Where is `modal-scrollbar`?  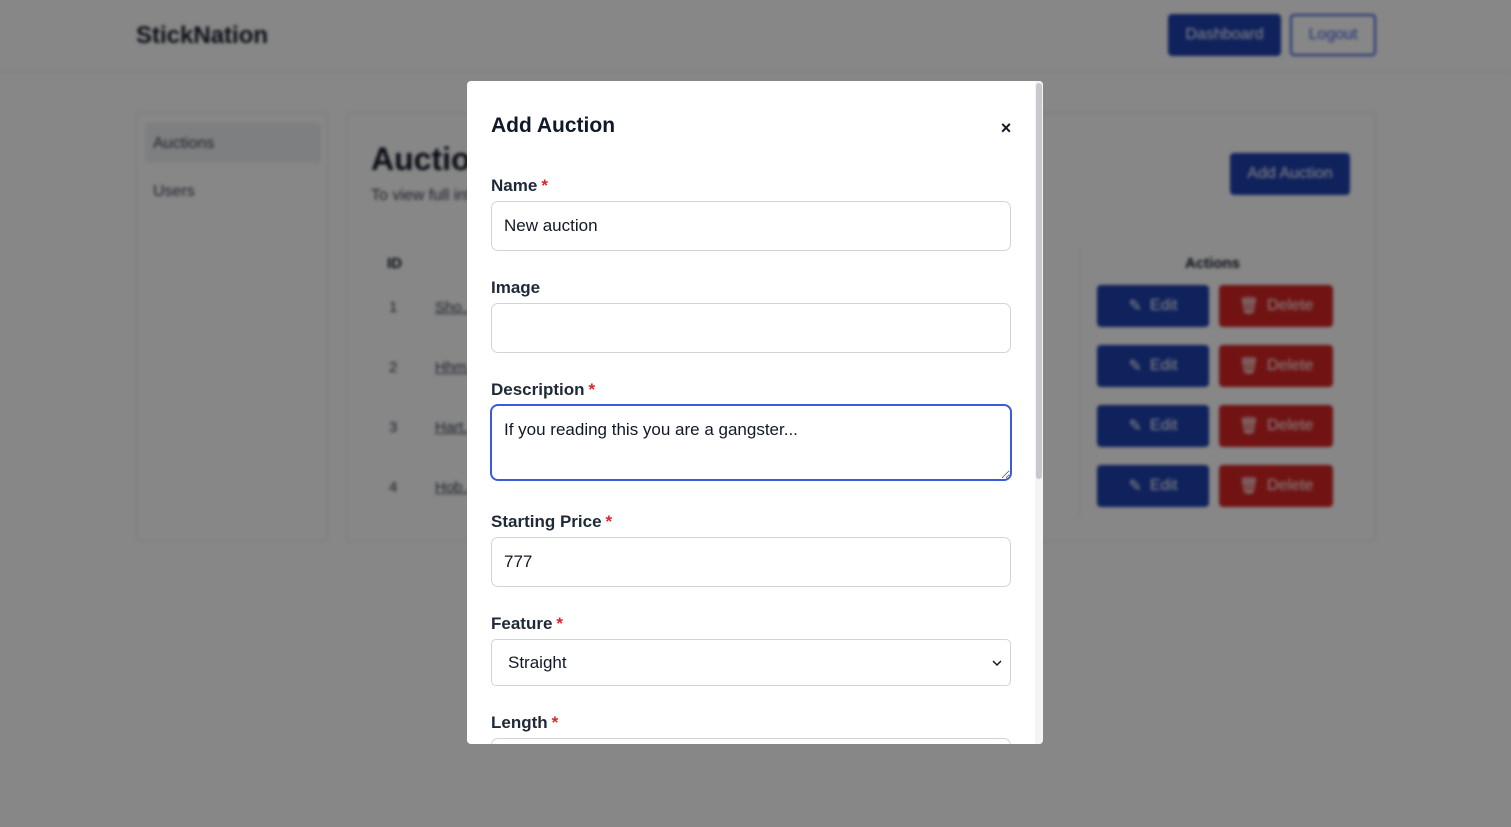 modal-scrollbar is located at coordinates (1039, 412).